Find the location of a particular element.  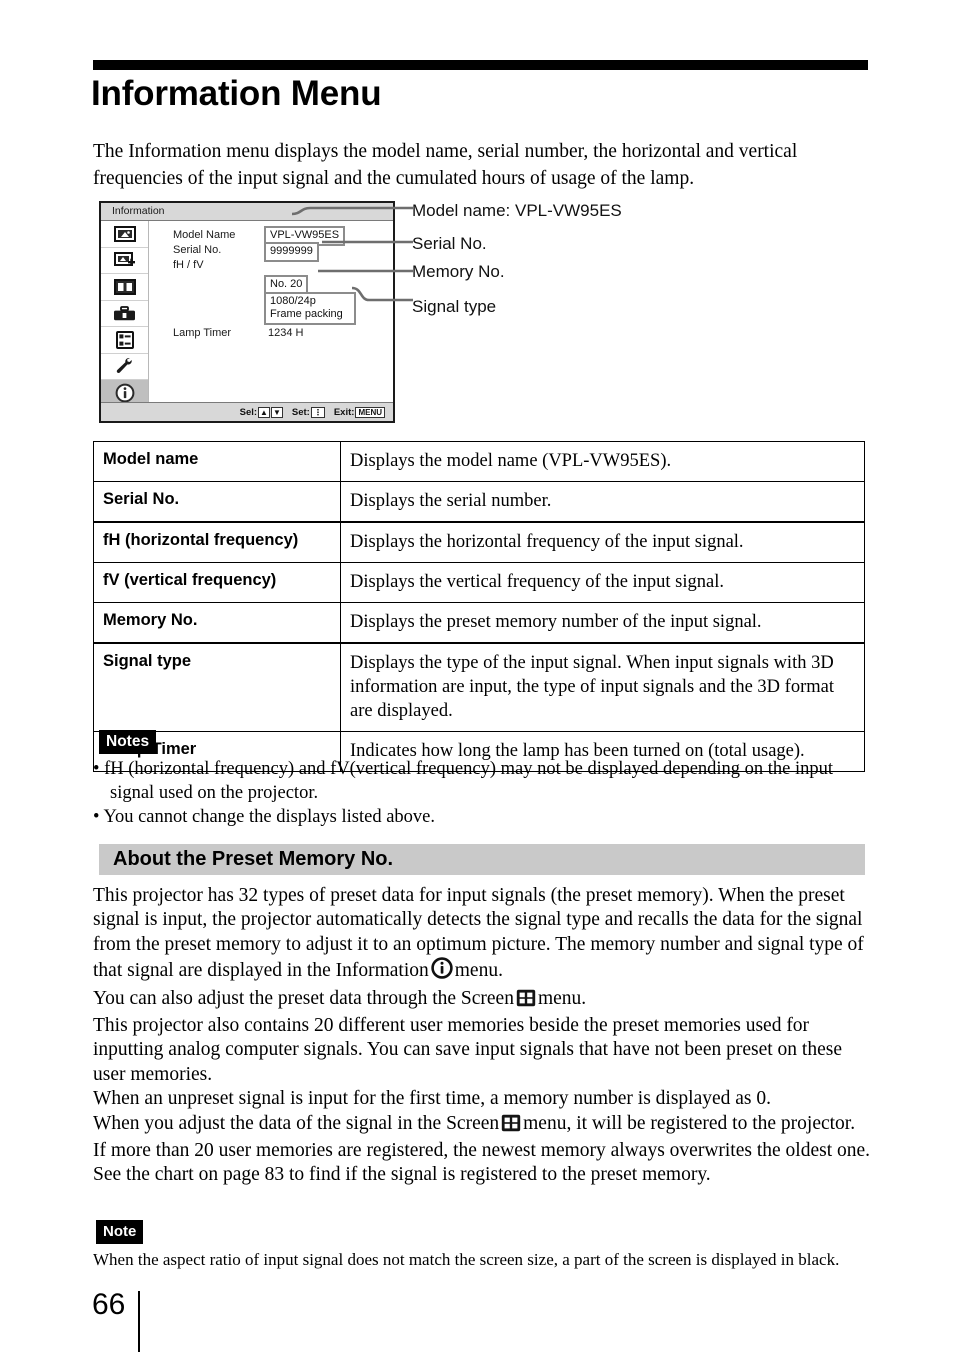

table-cell-key: Serial No. is located at coordinates (217, 502).